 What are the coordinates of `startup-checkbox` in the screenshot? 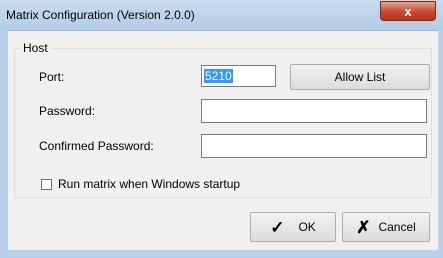 It's located at (46, 184).